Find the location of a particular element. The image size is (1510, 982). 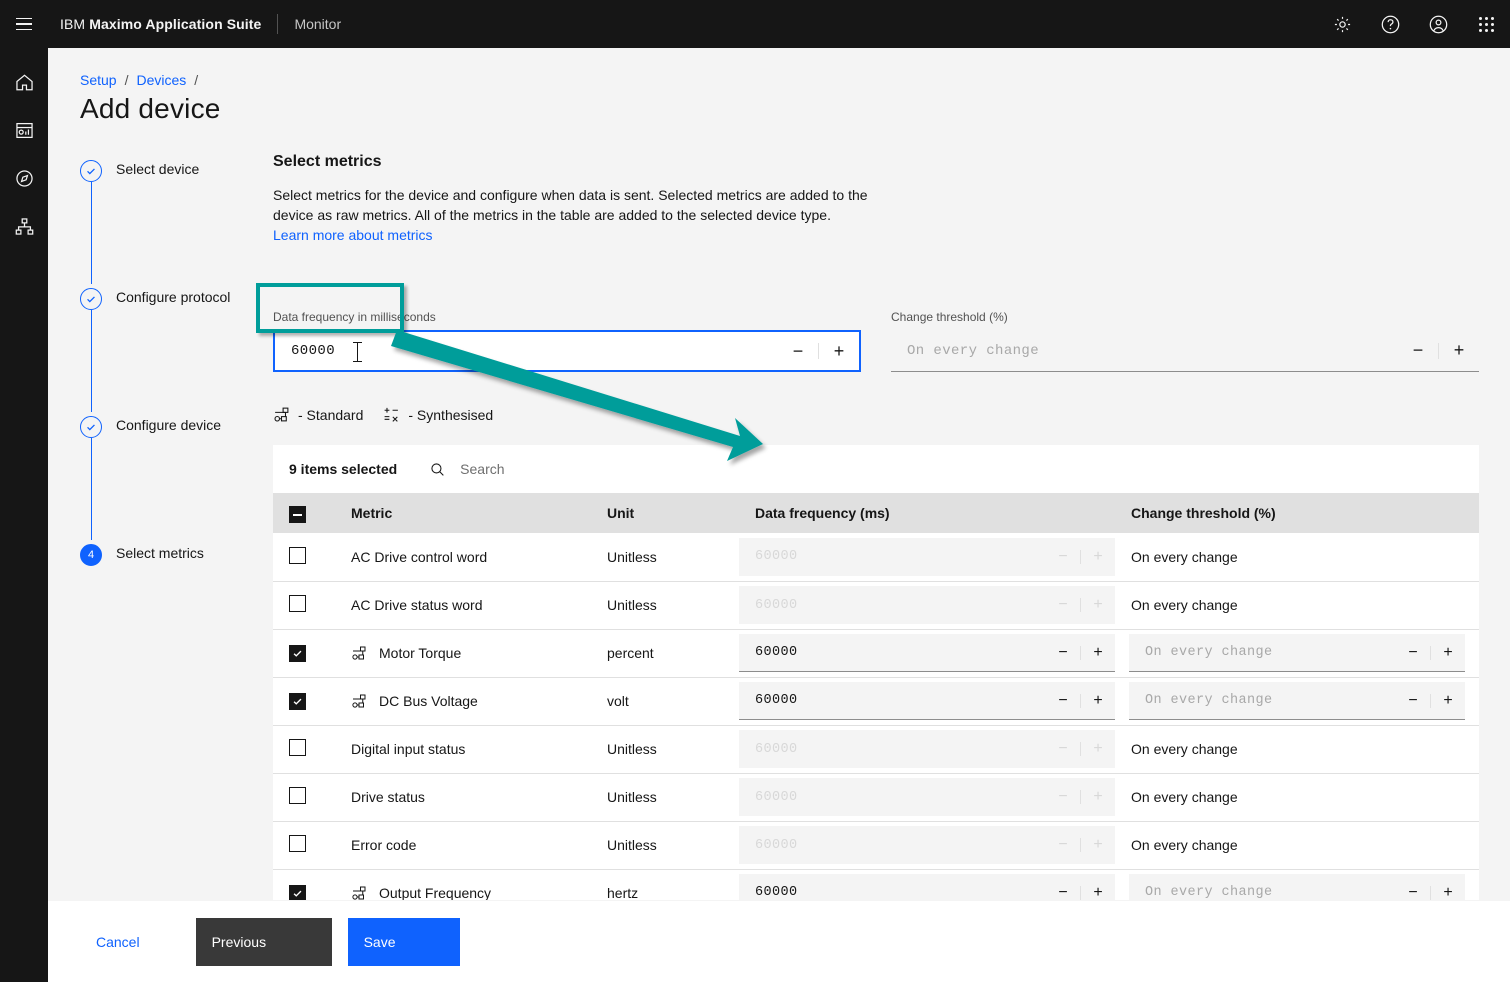

change-threshold-increment: + is located at coordinates (1459, 350).